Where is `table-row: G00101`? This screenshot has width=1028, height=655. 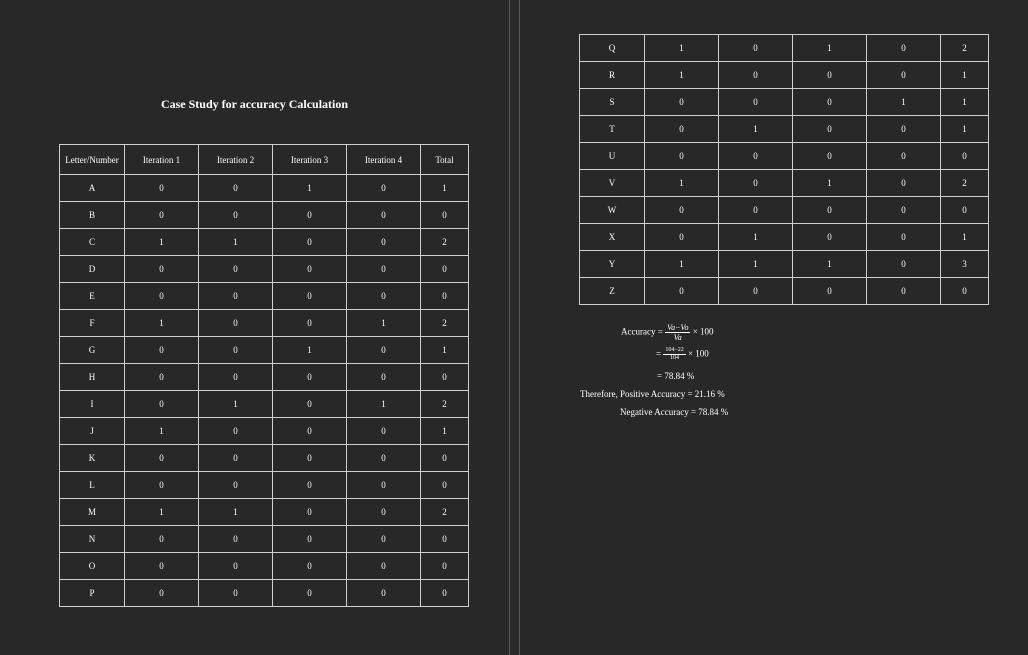 table-row: G00101 is located at coordinates (264, 350).